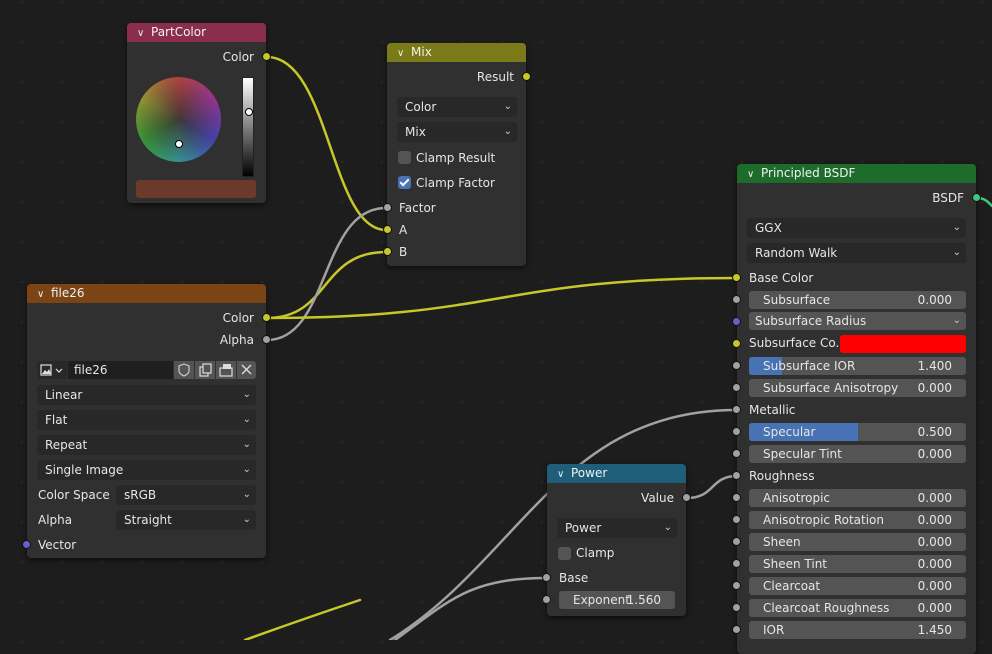  What do you see at coordinates (857, 630) in the screenshot?
I see `ior-field: IOR 1.450` at bounding box center [857, 630].